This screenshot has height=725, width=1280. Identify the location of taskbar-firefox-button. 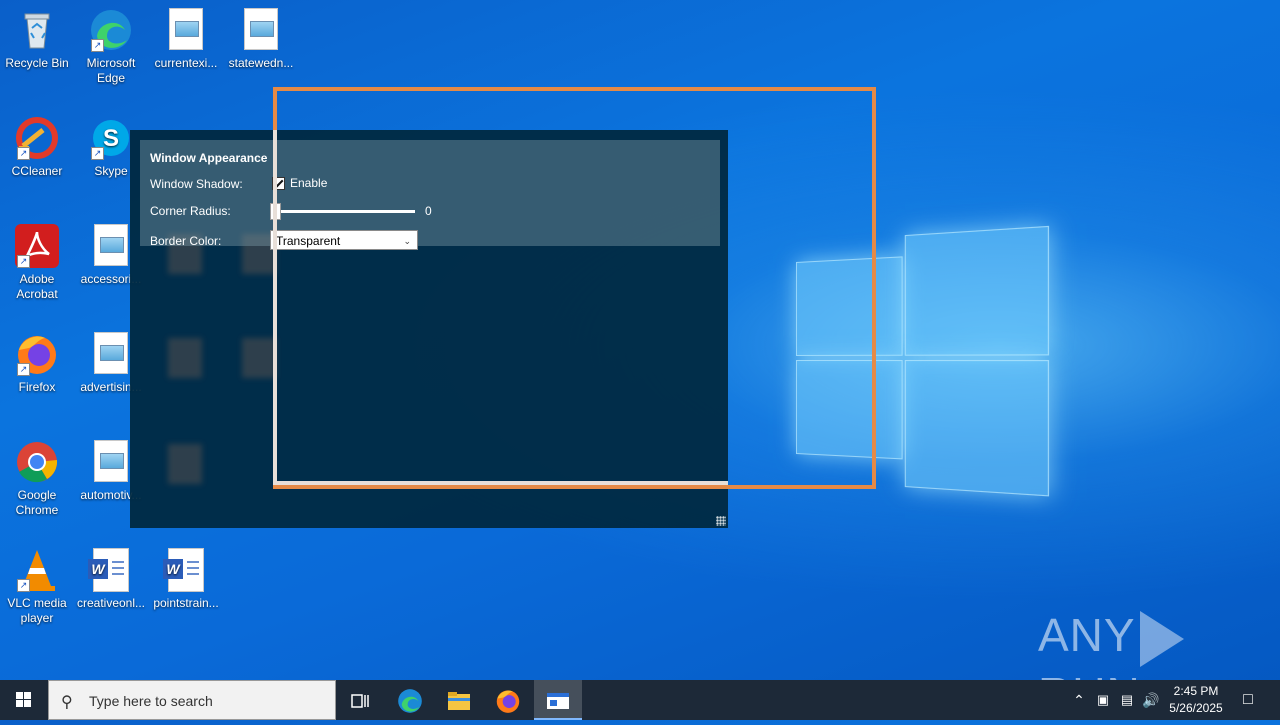
(508, 700).